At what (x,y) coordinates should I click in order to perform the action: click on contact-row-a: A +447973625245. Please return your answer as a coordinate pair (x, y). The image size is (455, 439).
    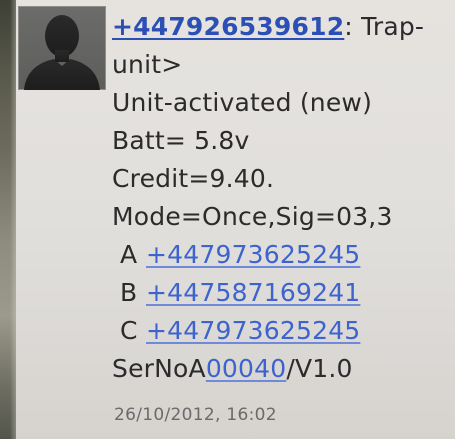
    Looking at the image, I should click on (282, 255).